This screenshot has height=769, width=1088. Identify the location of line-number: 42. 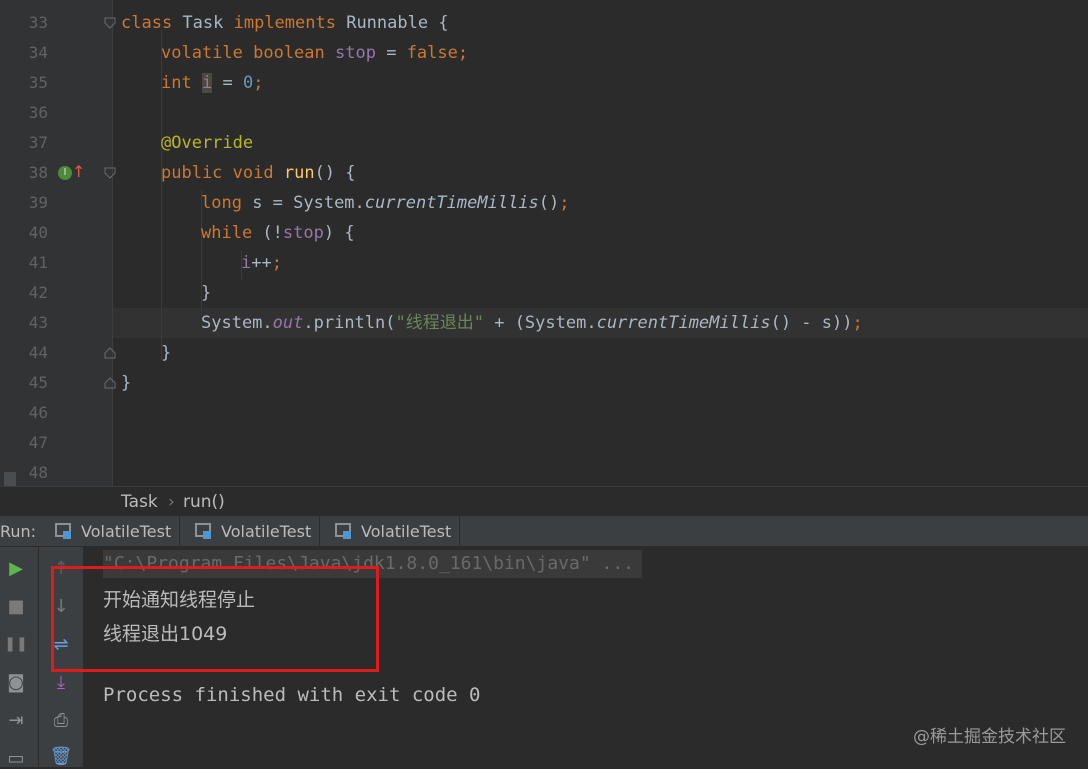
(38, 292).